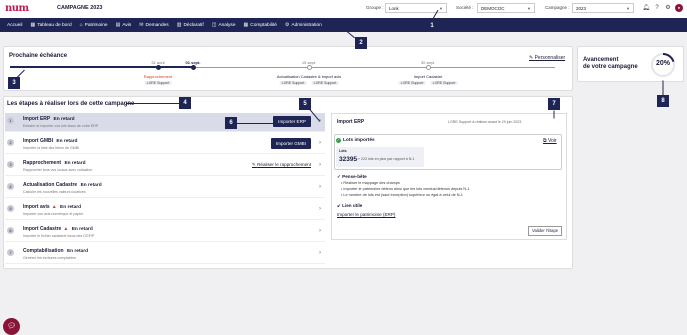 This screenshot has height=335, width=687. I want to click on annotation-marker: 3, so click(14, 83).